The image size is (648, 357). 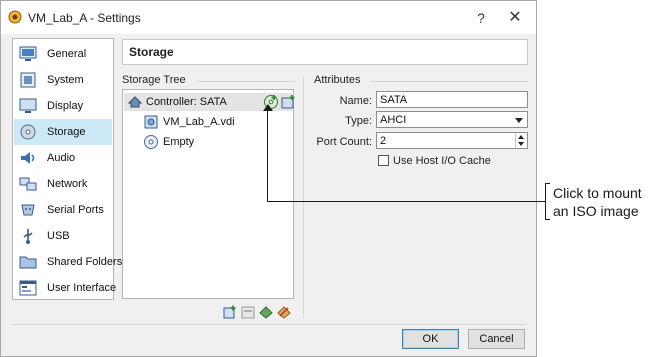 I want to click on optical-disc-icon, so click(x=151, y=142).